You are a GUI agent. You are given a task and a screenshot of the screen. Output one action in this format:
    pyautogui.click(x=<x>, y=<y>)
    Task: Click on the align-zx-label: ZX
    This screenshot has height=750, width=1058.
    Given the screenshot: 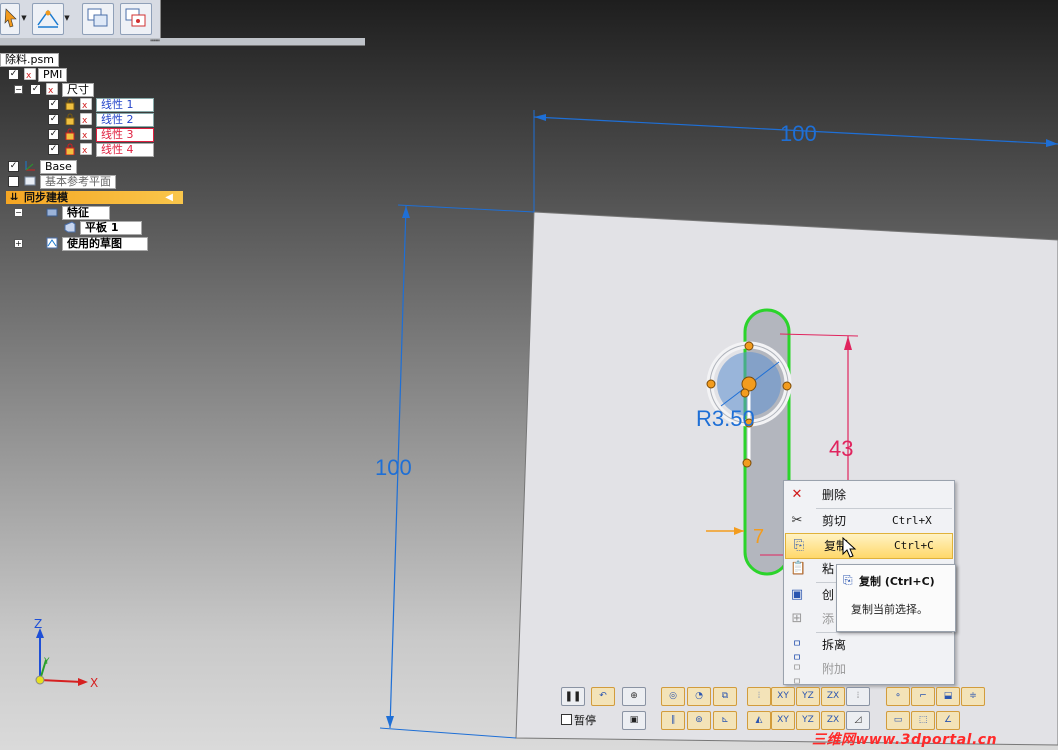 What is the action you would take?
    pyautogui.click(x=833, y=720)
    